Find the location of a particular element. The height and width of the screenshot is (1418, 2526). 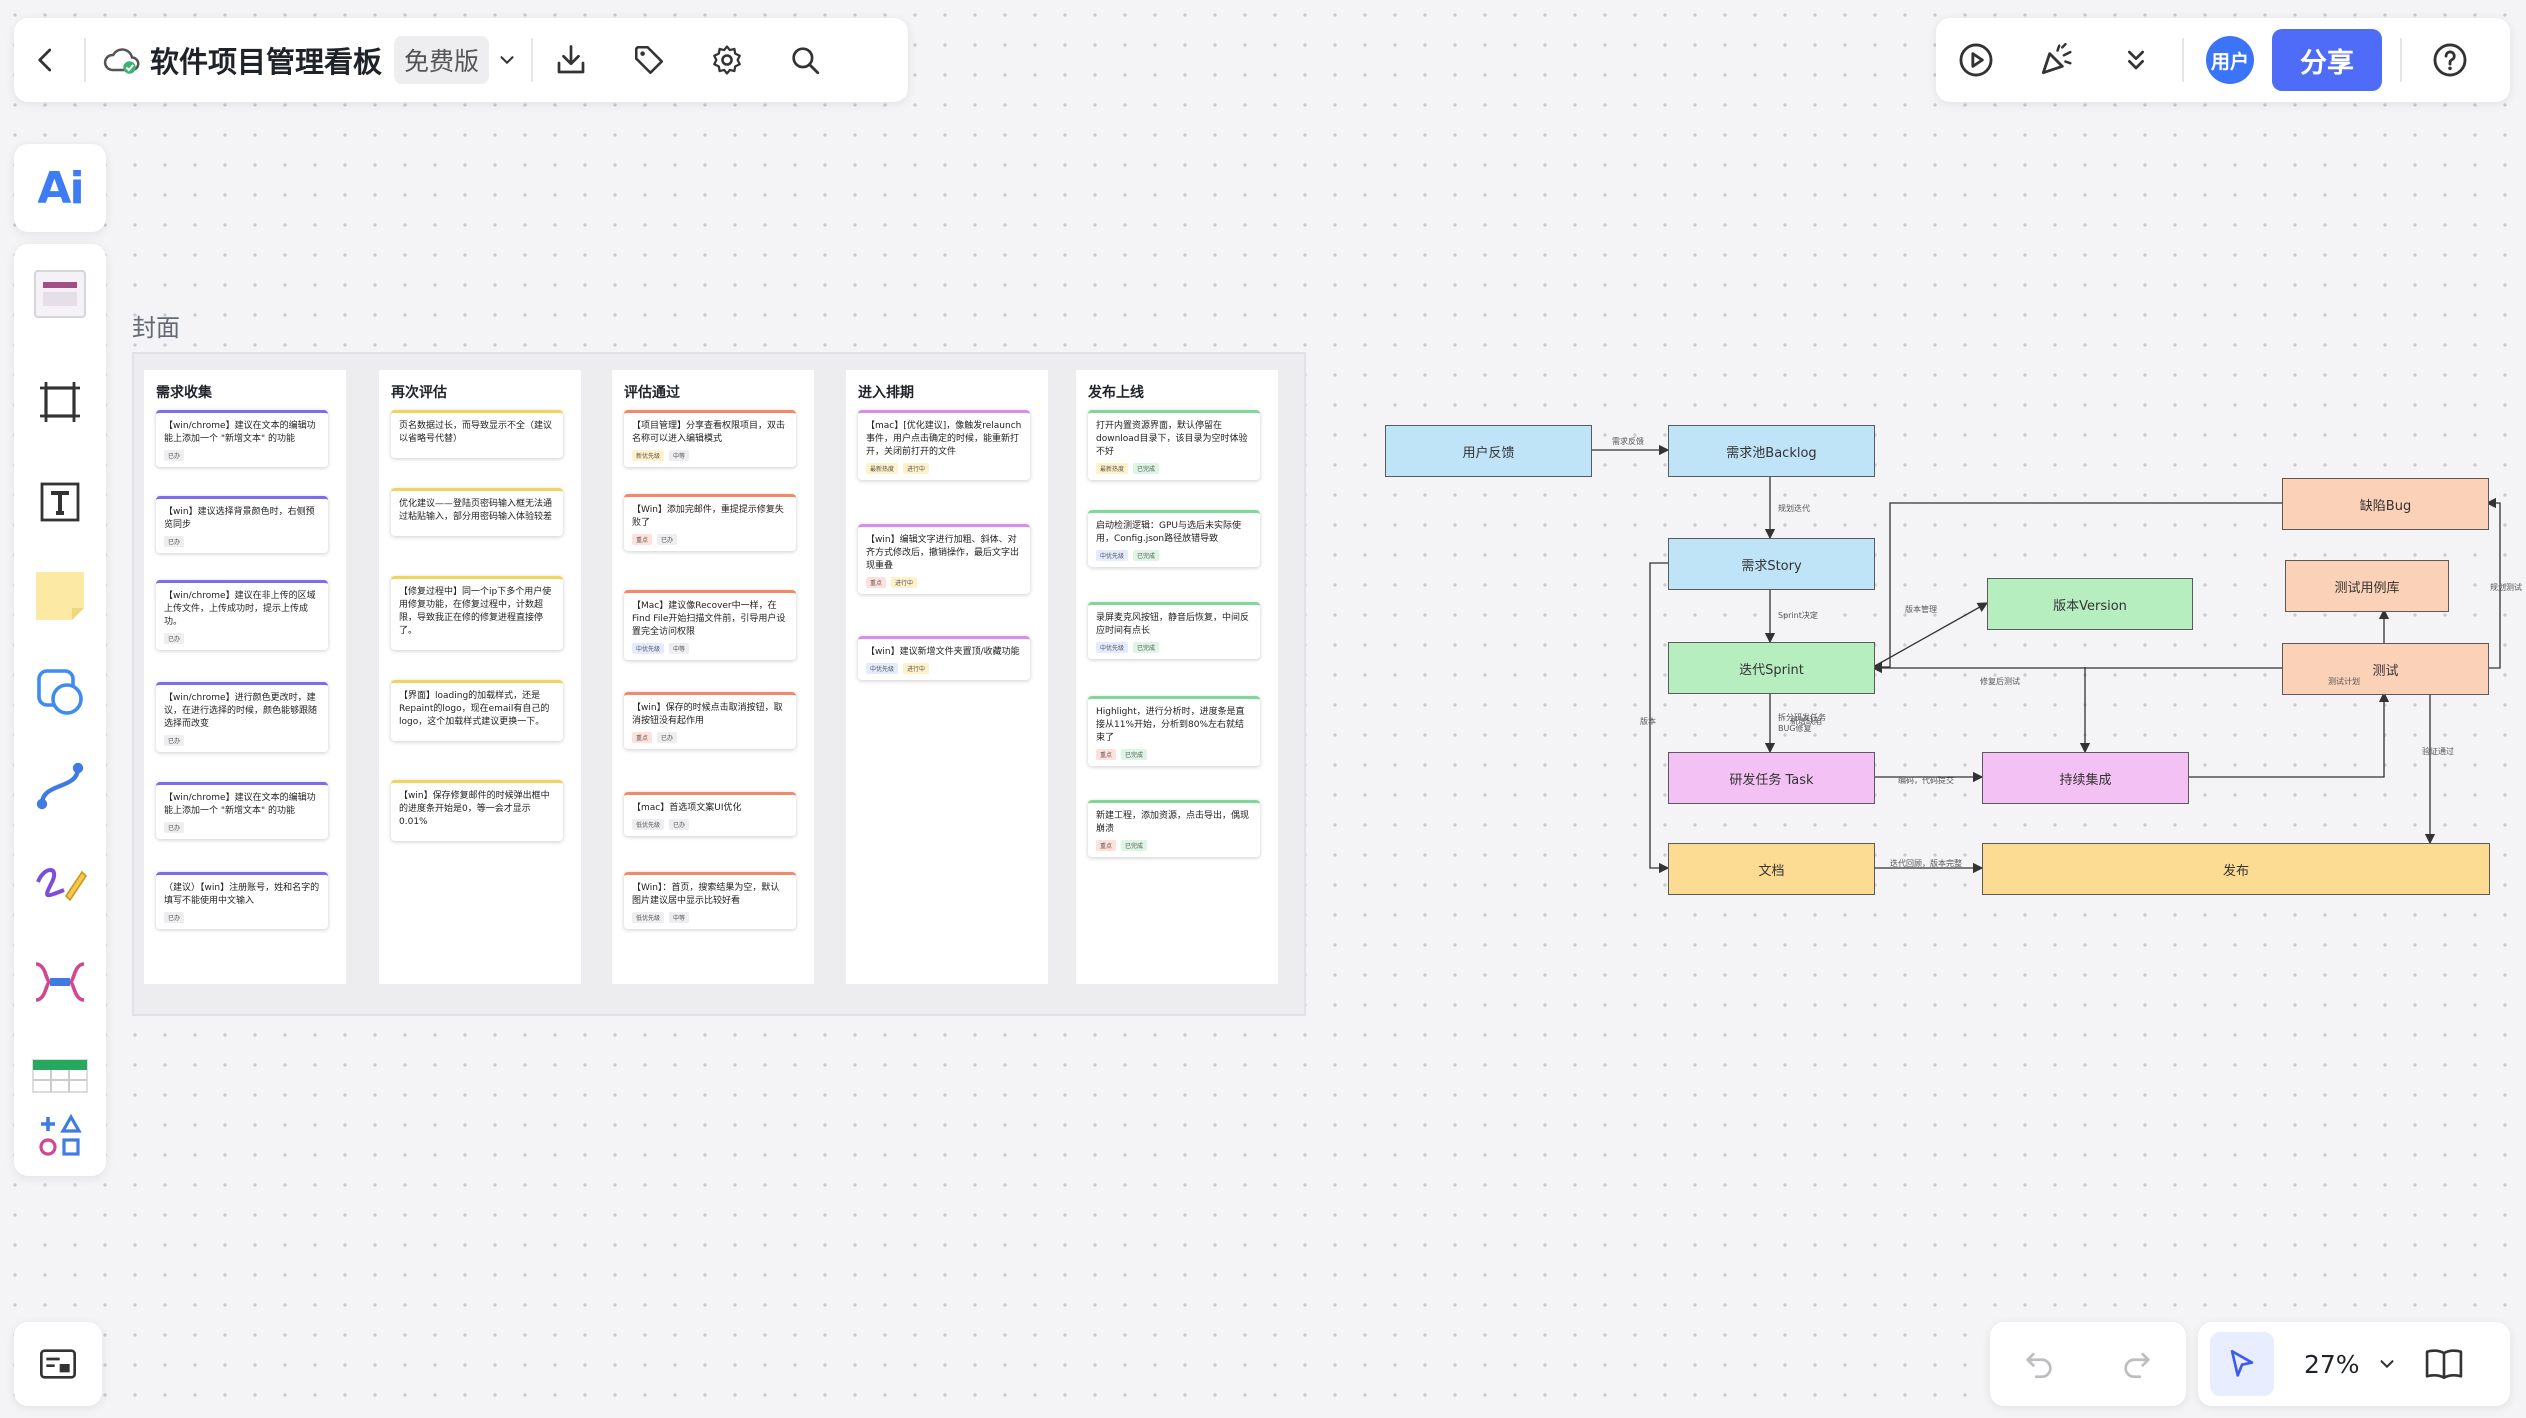

more-shapes-tool is located at coordinates (60, 1136).